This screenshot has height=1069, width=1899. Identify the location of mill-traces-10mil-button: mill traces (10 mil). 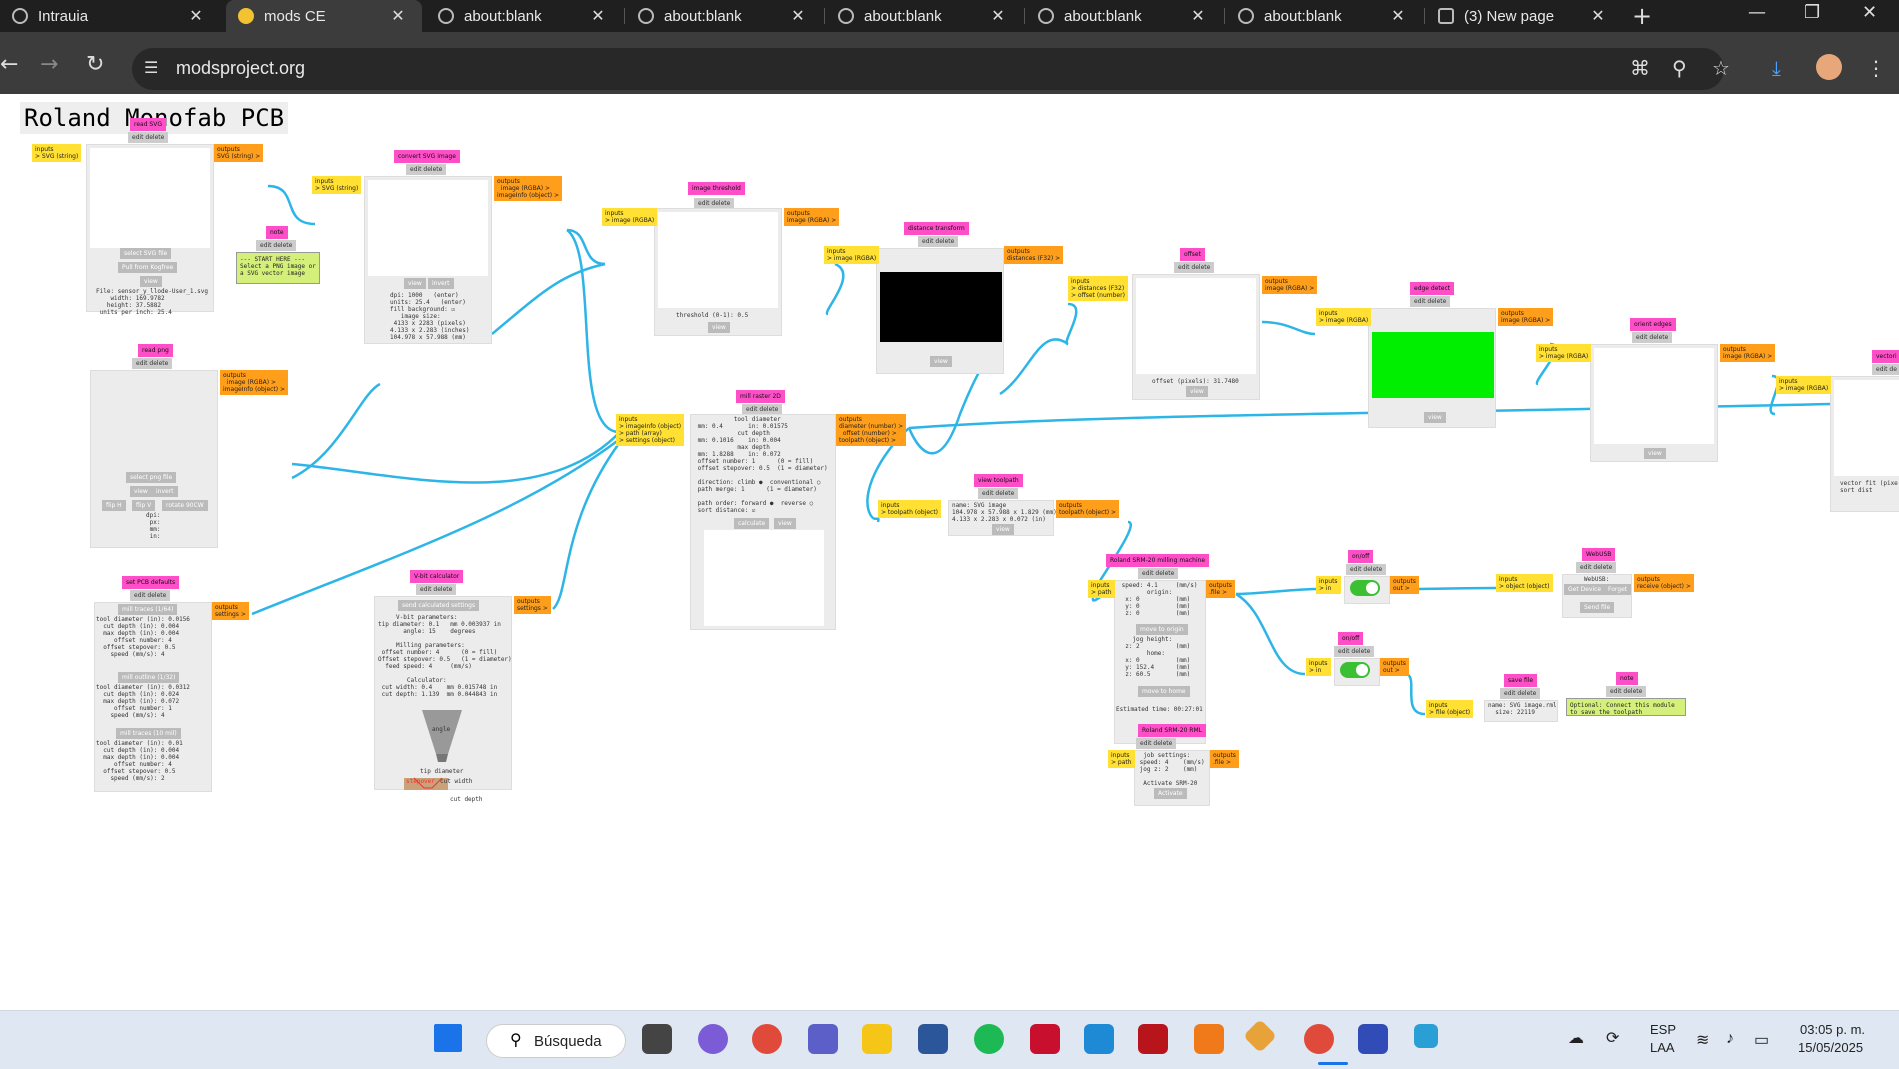
(148, 733).